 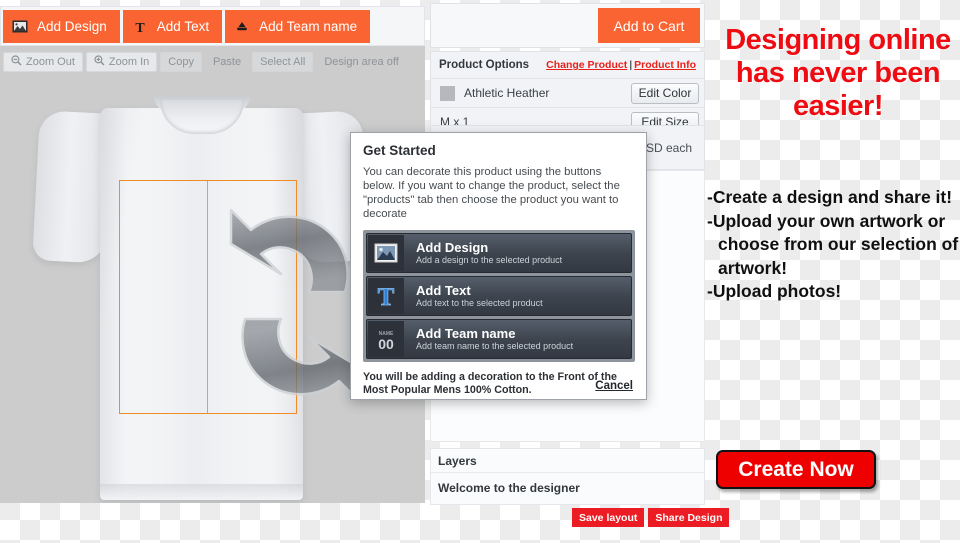 I want to click on svg-text: 00, so click(x=386, y=344).